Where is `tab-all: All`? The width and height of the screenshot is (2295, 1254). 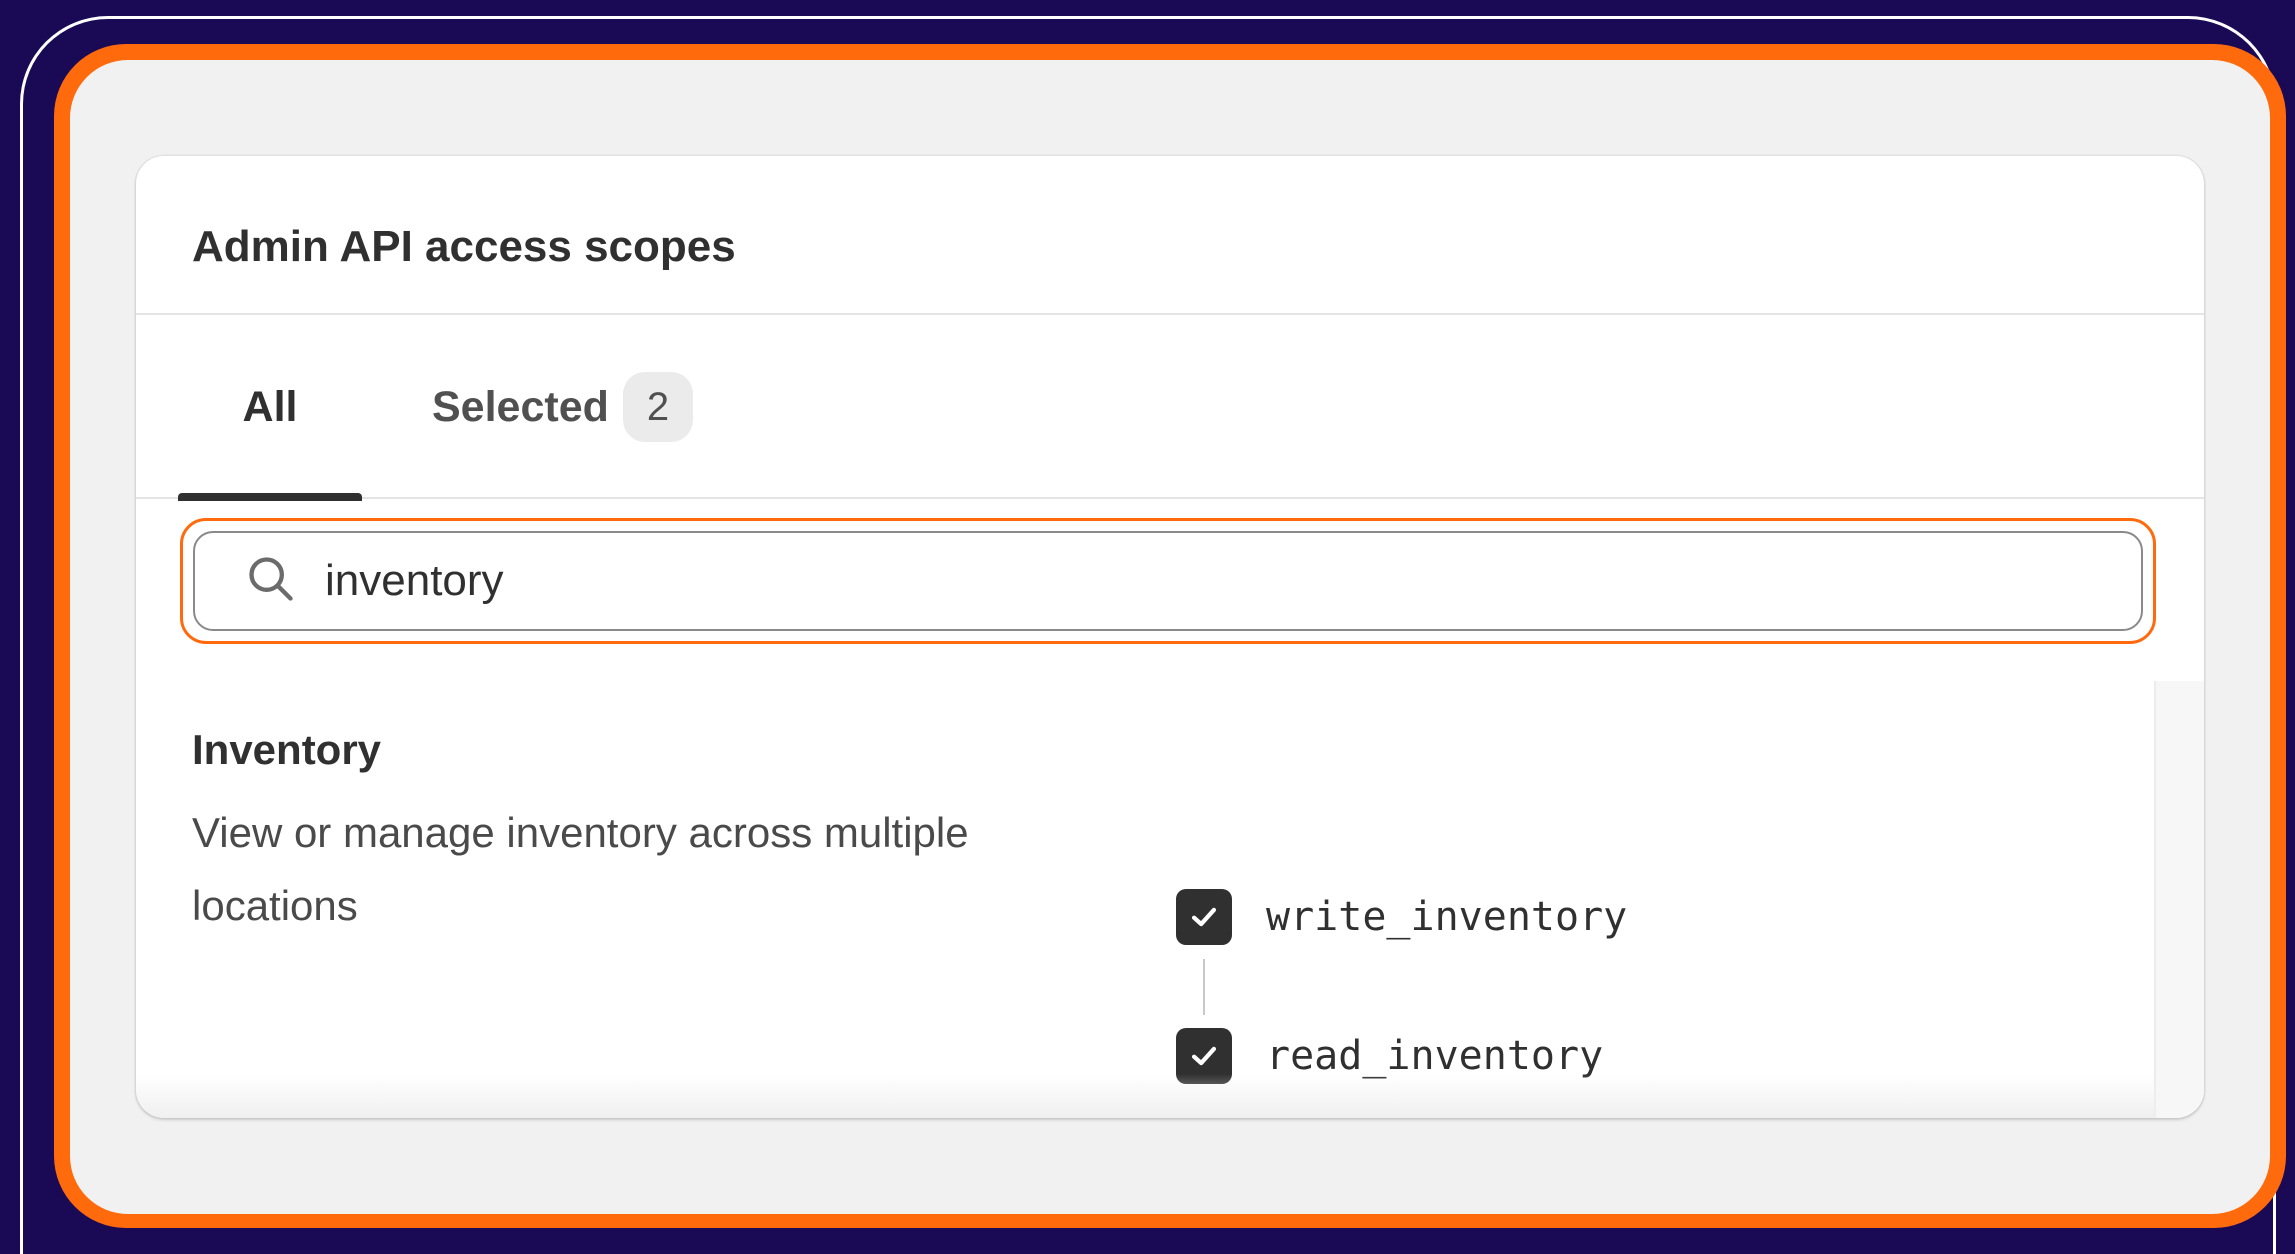 tab-all: All is located at coordinates (270, 408).